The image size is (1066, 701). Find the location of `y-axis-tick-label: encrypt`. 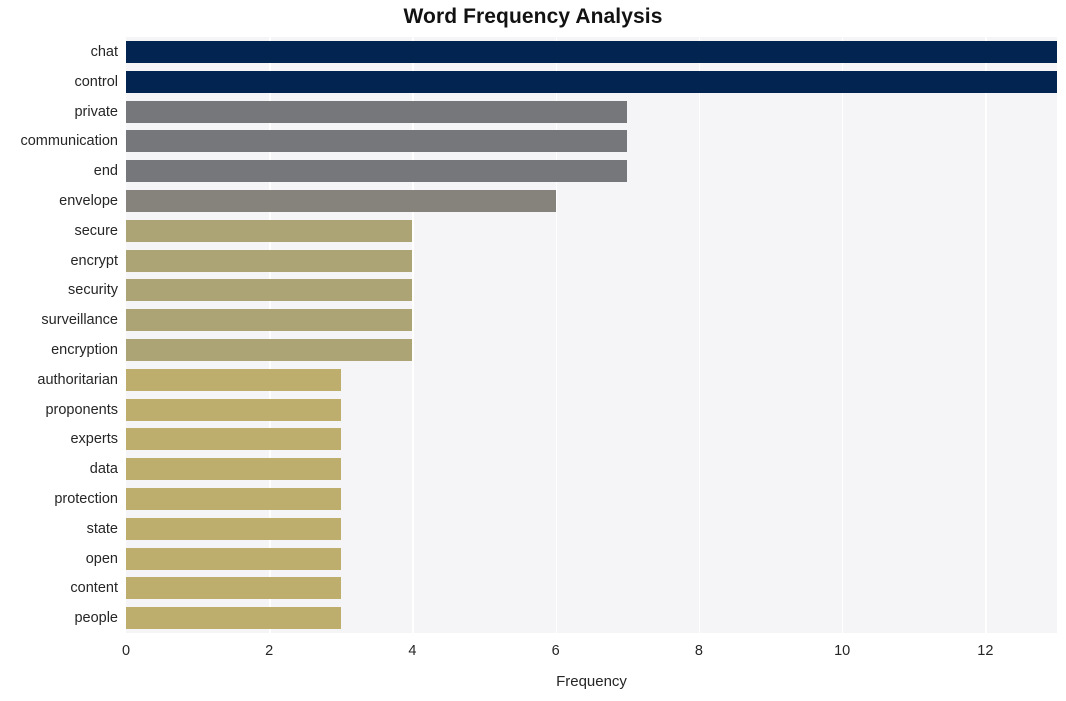

y-axis-tick-label: encrypt is located at coordinates (94, 260).